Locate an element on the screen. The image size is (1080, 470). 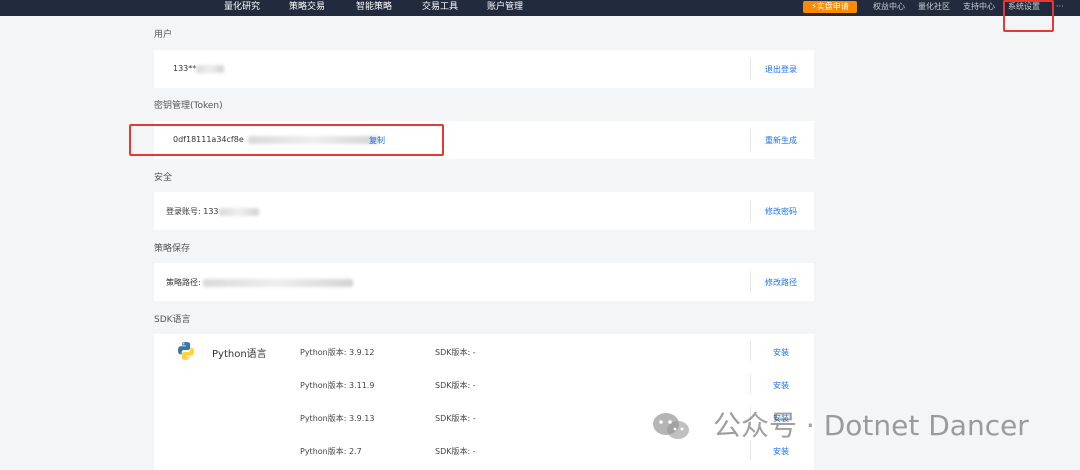
python-version: Python版本: 3.9.12 is located at coordinates (337, 352).